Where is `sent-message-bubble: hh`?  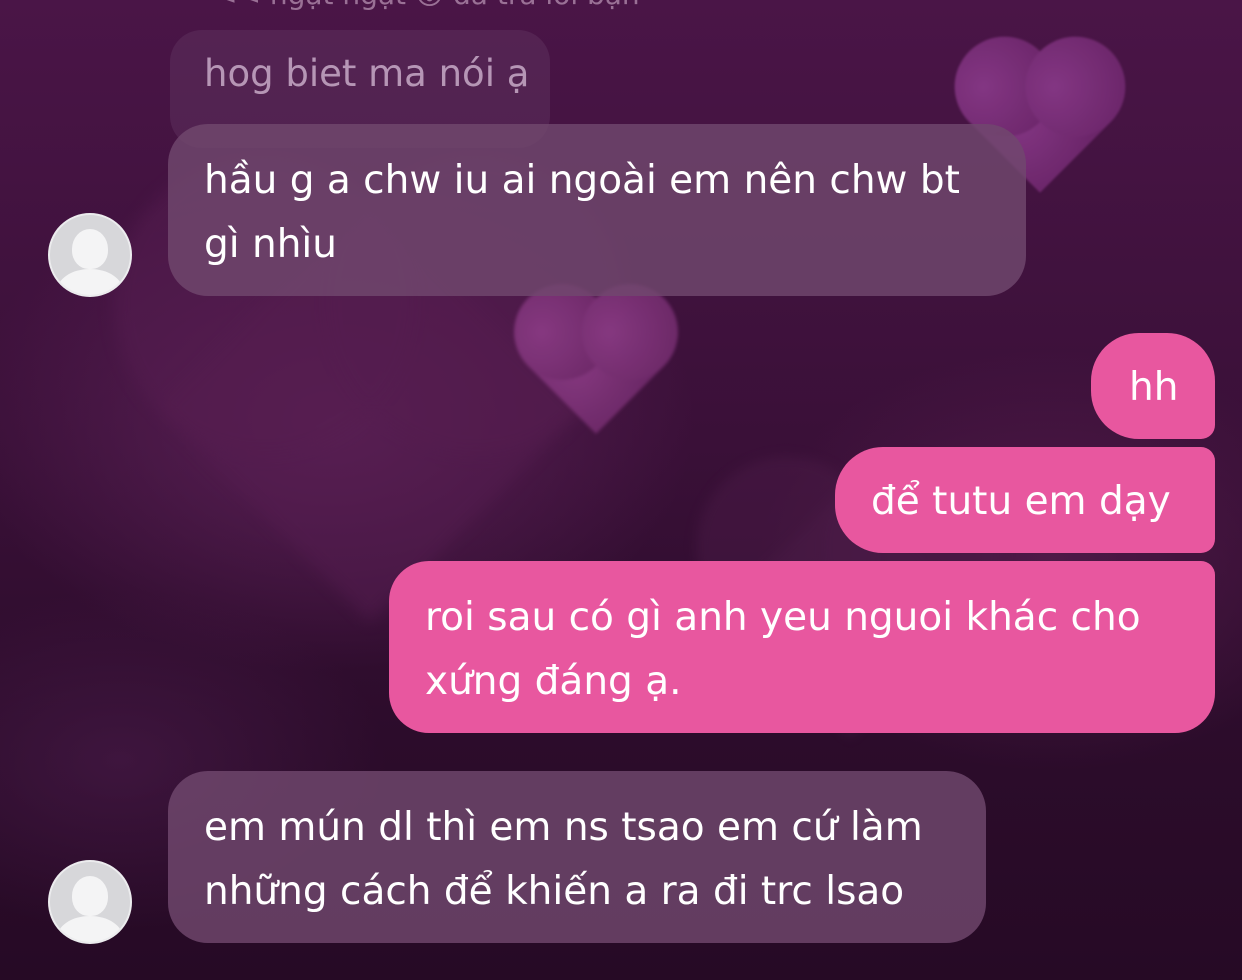
sent-message-bubble: hh is located at coordinates (1153, 386).